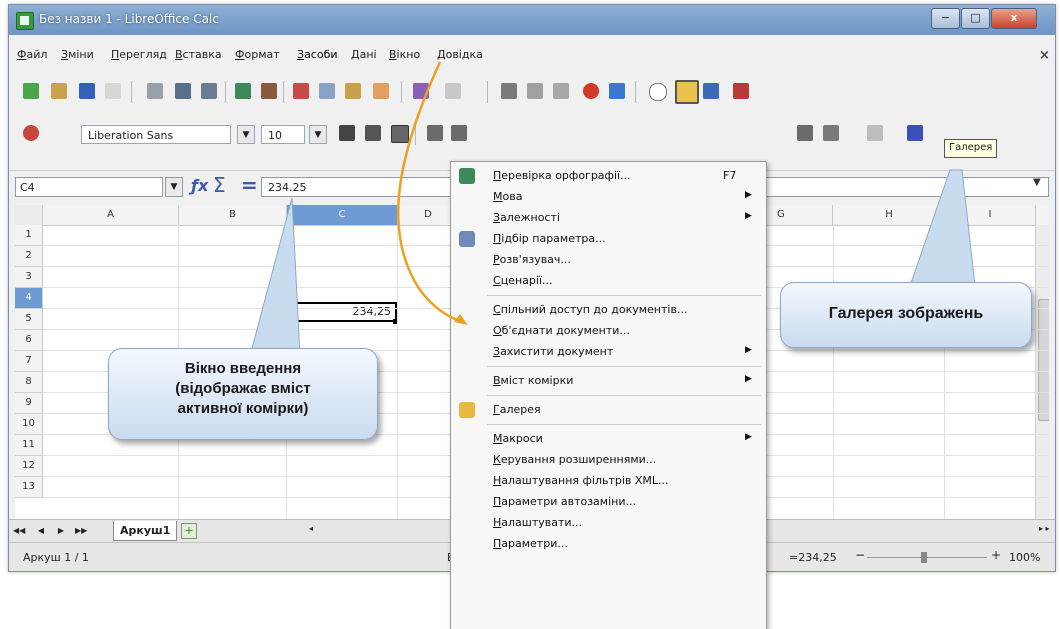 This screenshot has height=629, width=1060. I want to click on tools-arrow-line, so click(430, 192).